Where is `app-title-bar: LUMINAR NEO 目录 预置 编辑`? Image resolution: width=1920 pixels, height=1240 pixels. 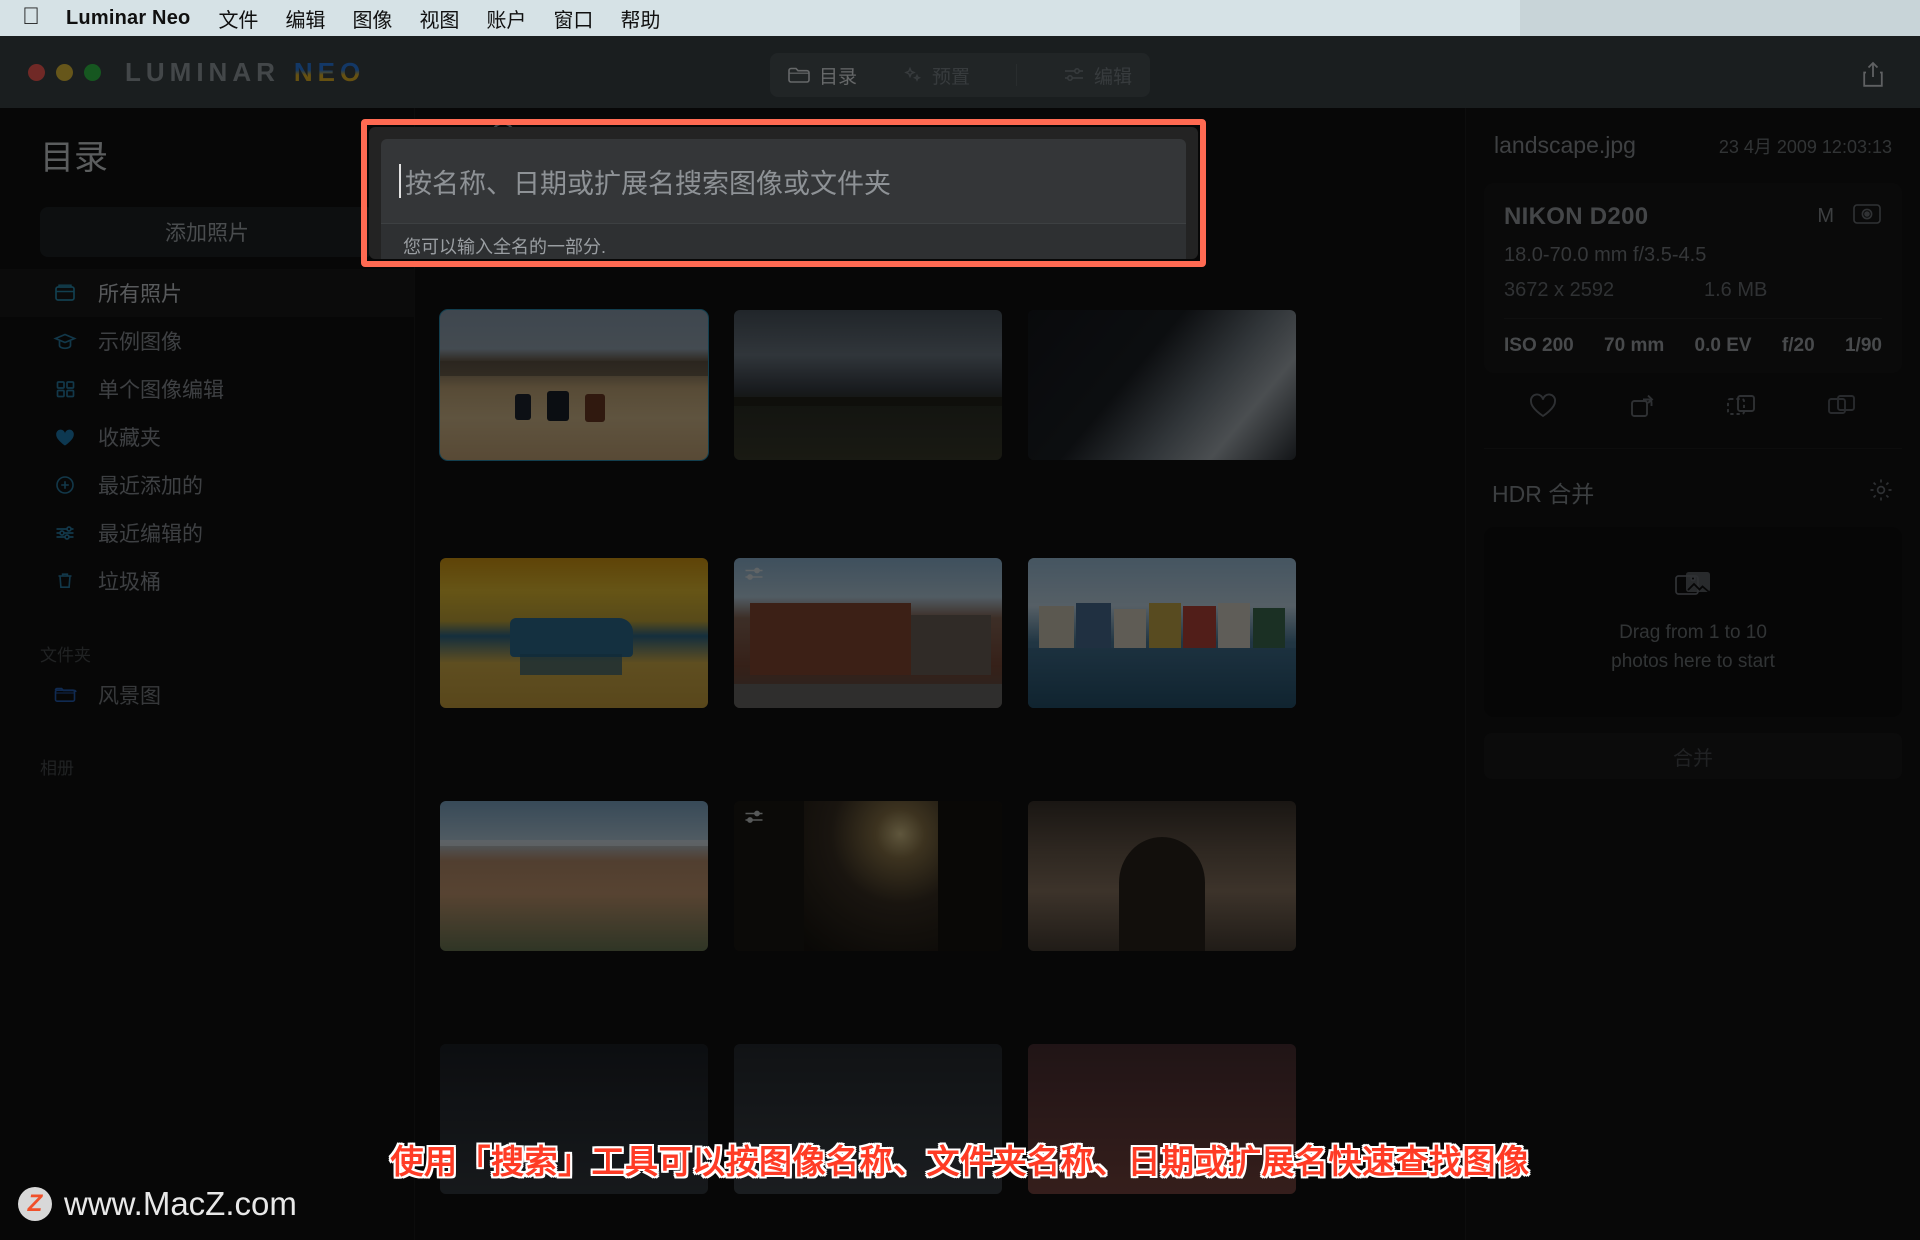 app-title-bar: LUMINAR NEO 目录 预置 编辑 is located at coordinates (960, 72).